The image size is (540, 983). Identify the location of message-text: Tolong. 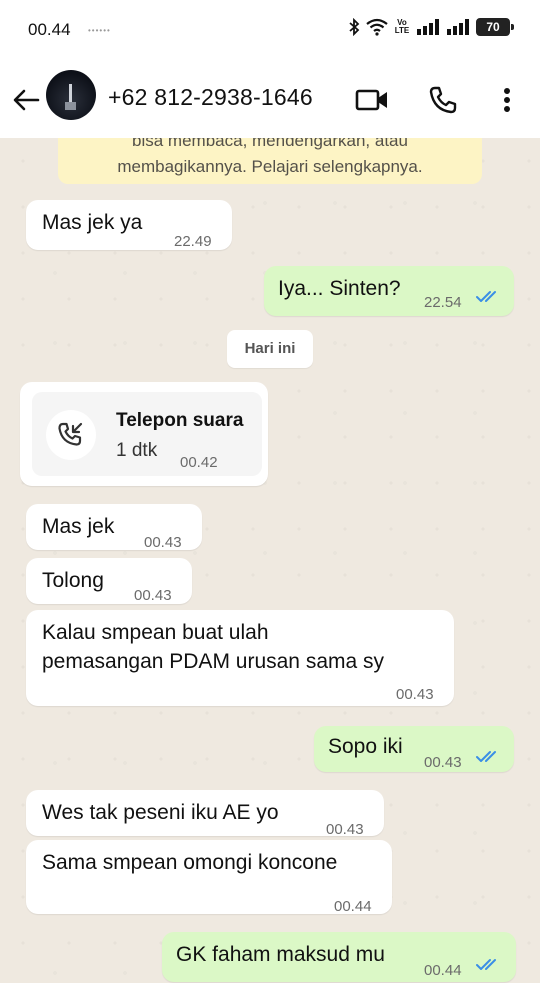
(73, 580).